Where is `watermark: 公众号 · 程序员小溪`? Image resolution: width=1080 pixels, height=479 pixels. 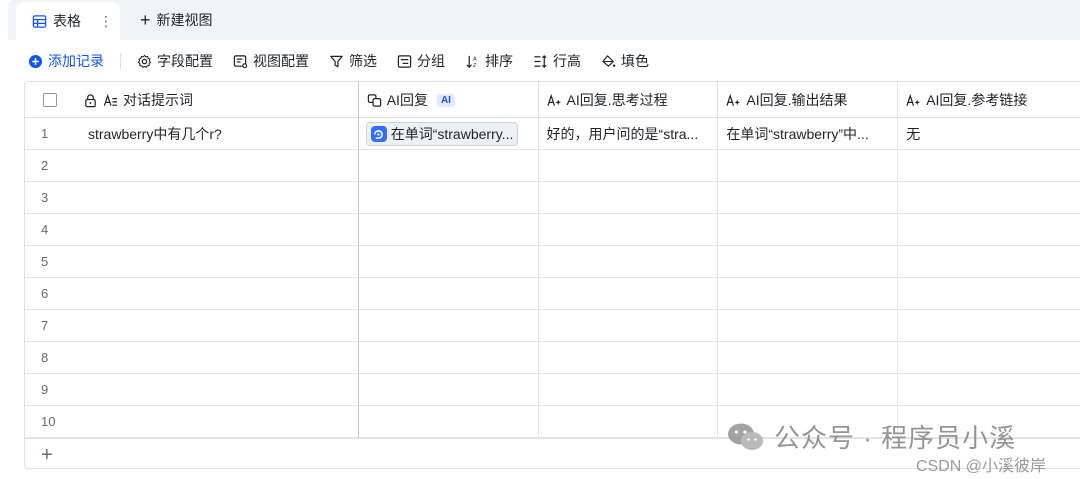 watermark: 公众号 · 程序员小溪 is located at coordinates (871, 436).